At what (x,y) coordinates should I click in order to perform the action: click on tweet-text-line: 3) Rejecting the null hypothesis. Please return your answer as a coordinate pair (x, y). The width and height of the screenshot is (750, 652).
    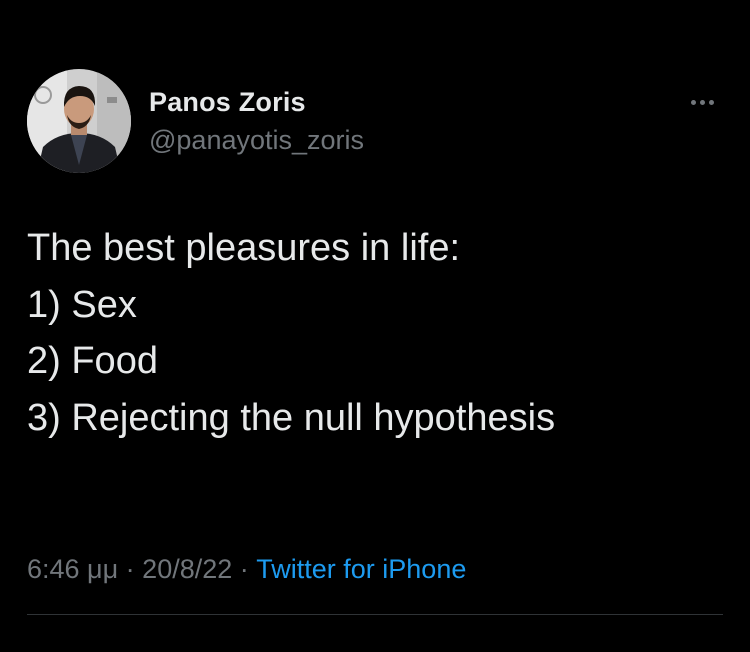
    Looking at the image, I should click on (291, 417).